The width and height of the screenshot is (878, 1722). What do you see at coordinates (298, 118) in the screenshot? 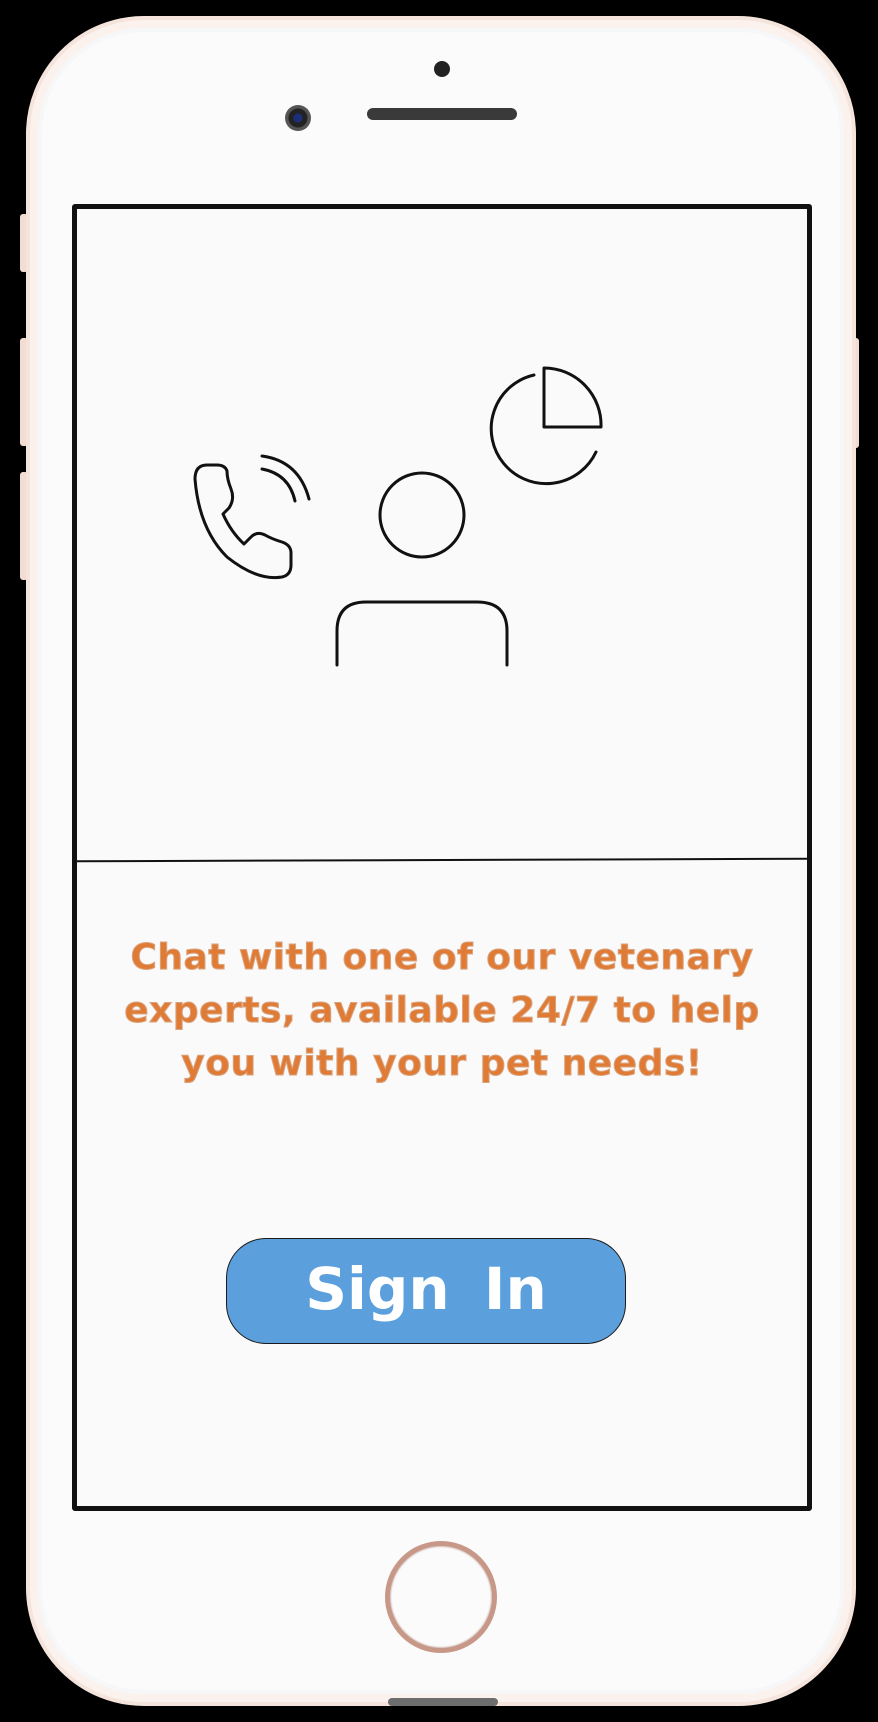
I see `front-camera` at bounding box center [298, 118].